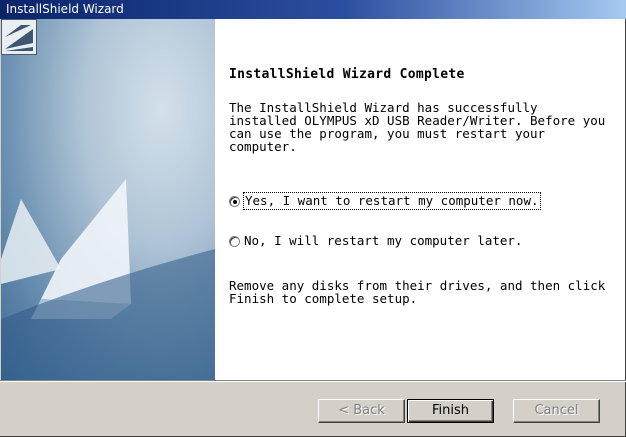  Describe the element at coordinates (234, 201) in the screenshot. I see `radio-button-selected` at that location.